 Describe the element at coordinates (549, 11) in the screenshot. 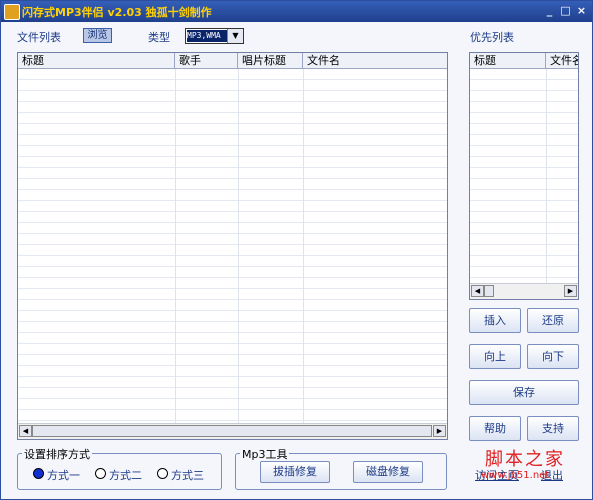

I see `minimize-button: _` at that location.